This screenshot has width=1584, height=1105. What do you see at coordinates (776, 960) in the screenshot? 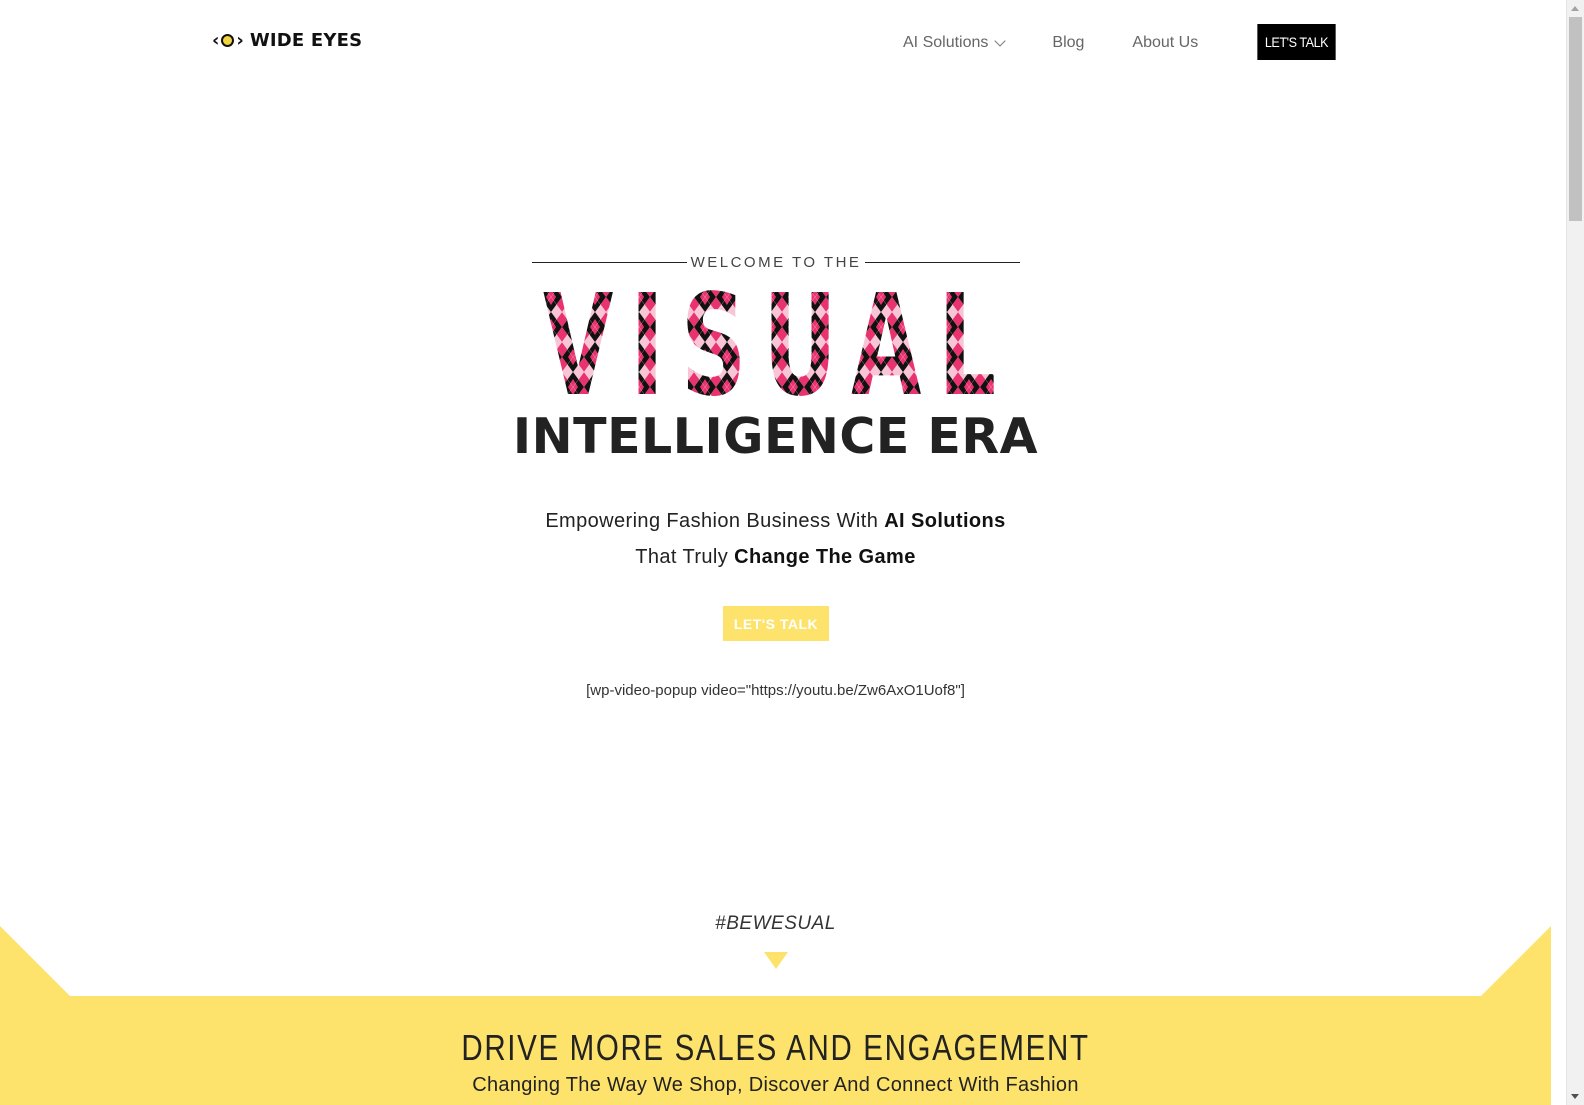
I see `down-arrow-icon` at bounding box center [776, 960].